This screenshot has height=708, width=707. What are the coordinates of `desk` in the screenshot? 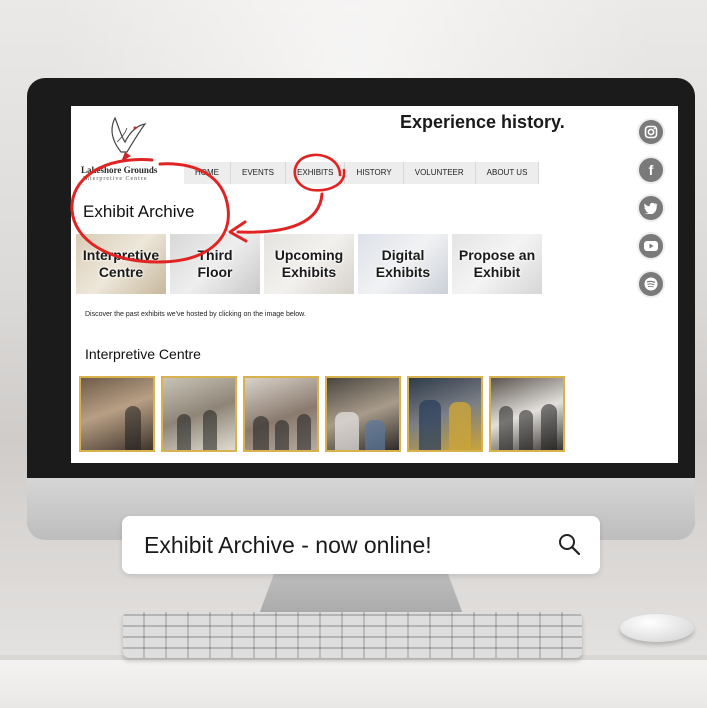 It's located at (353, 684).